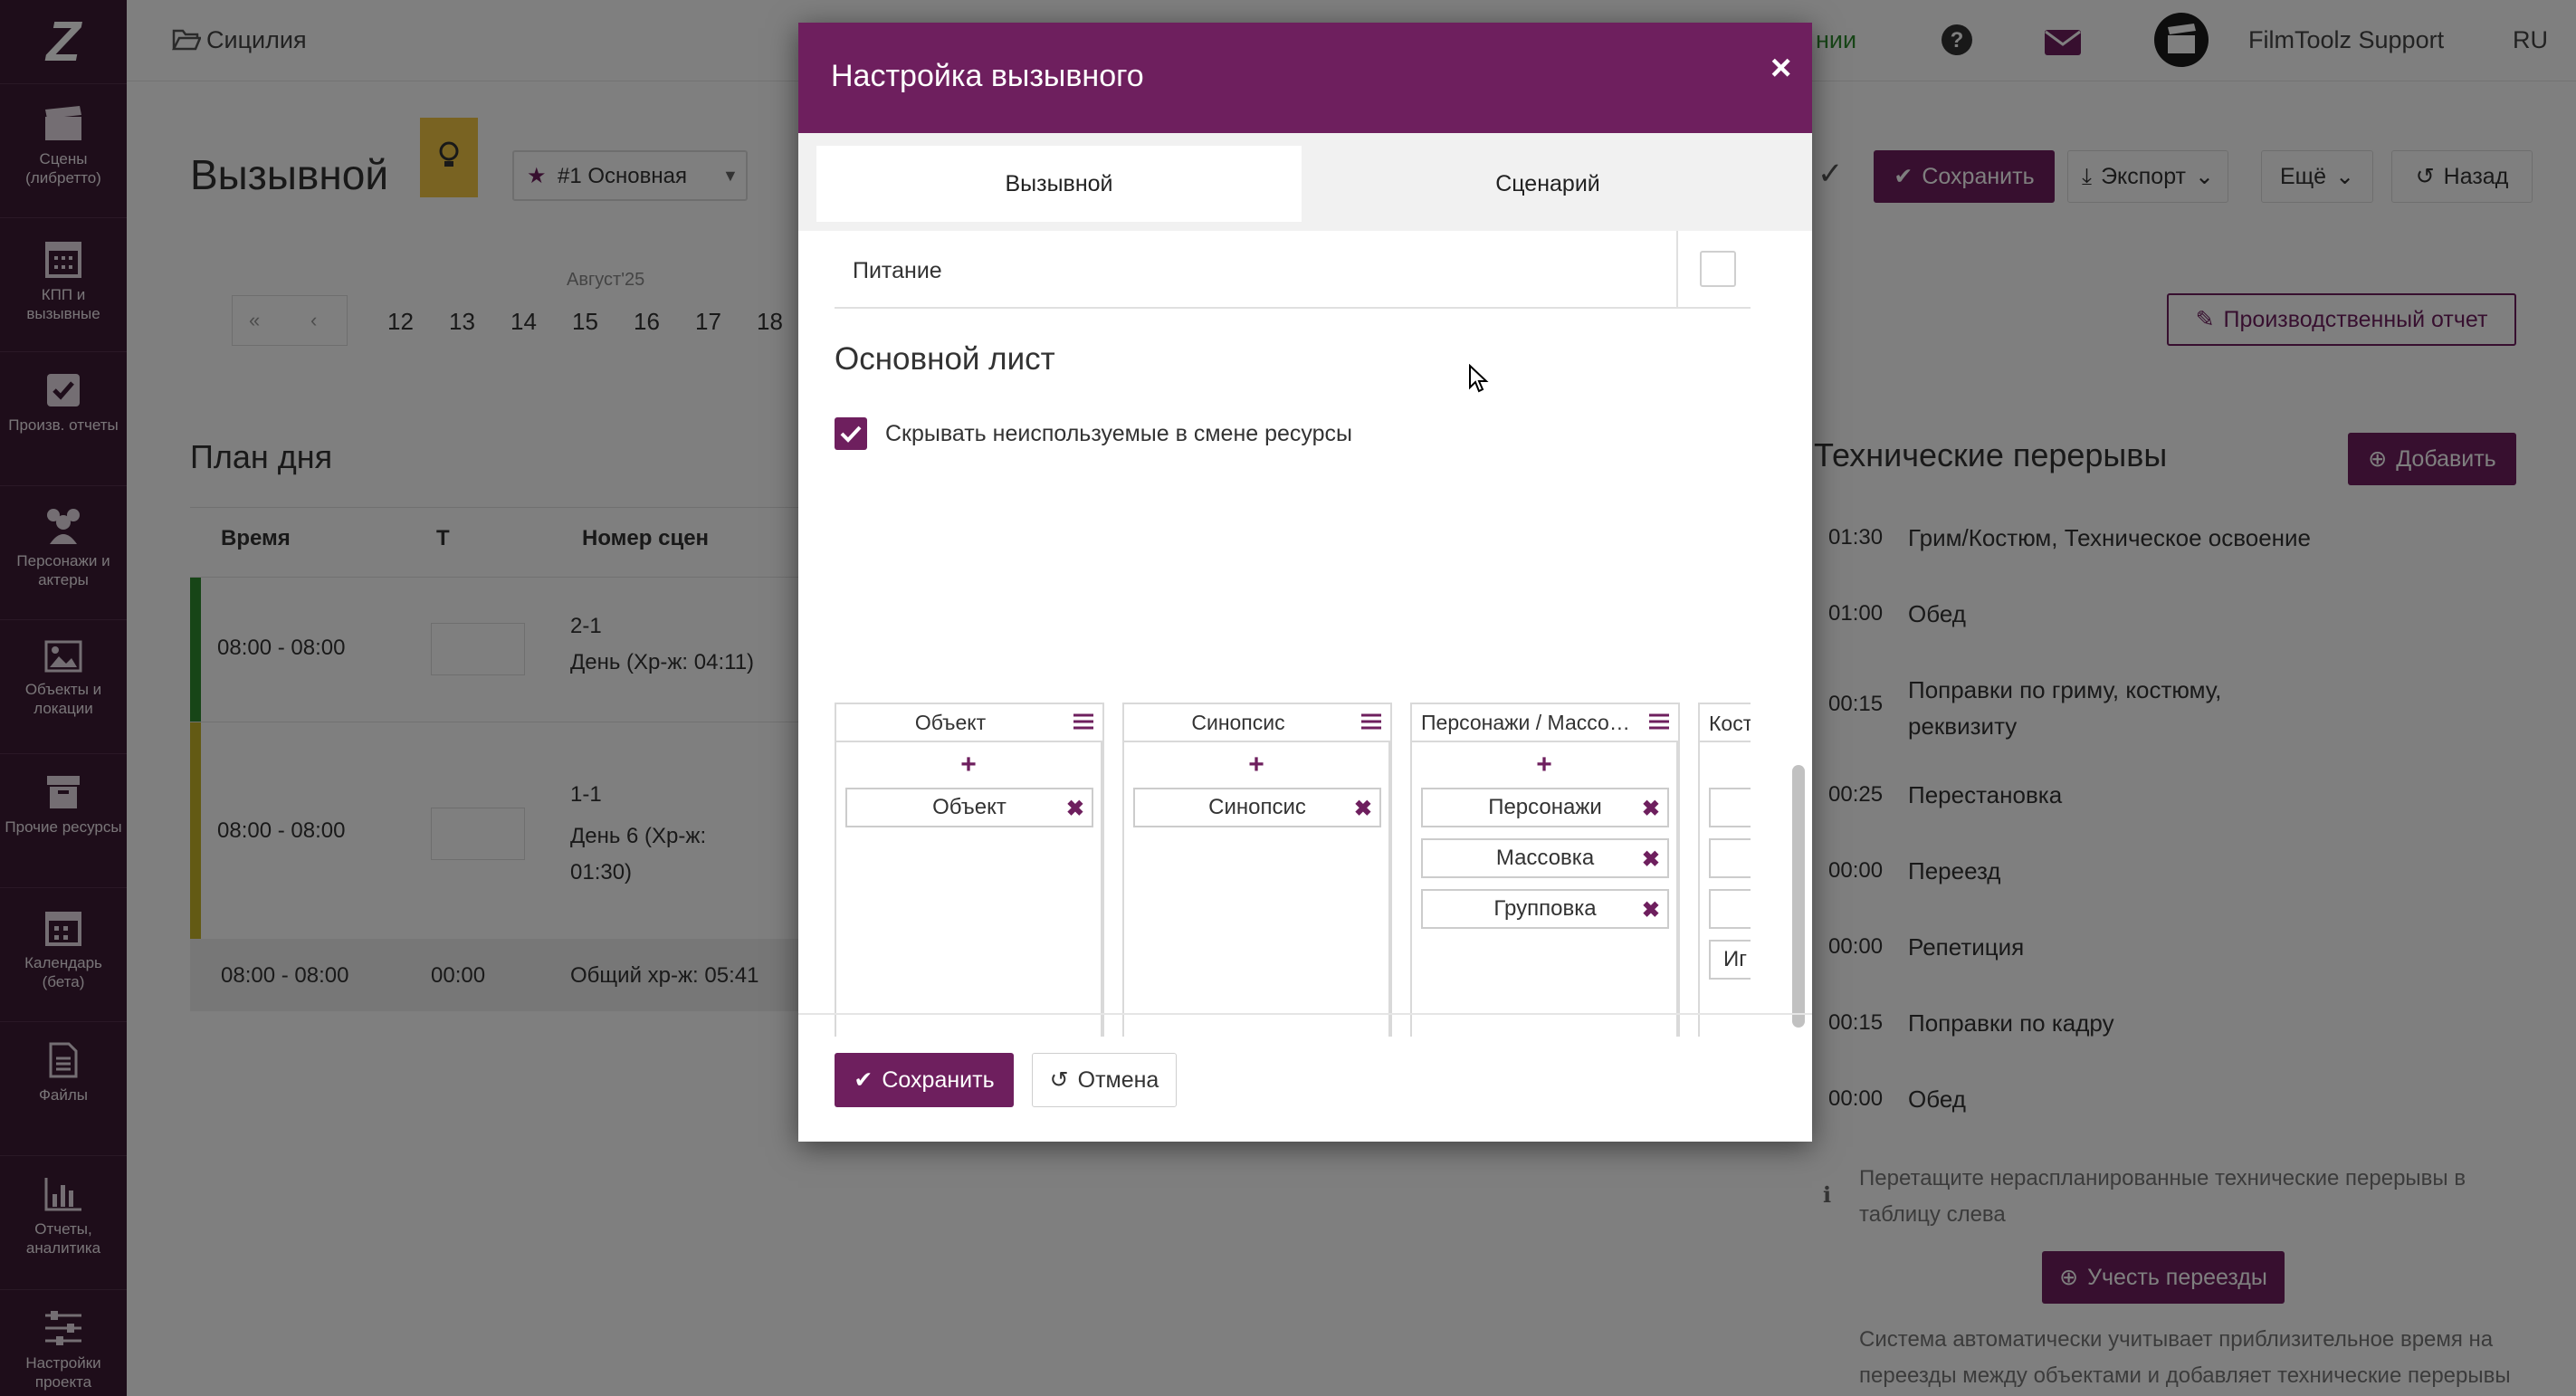 This screenshot has height=1396, width=2576. What do you see at coordinates (1730, 723) in the screenshot?
I see `column-title: Кост` at bounding box center [1730, 723].